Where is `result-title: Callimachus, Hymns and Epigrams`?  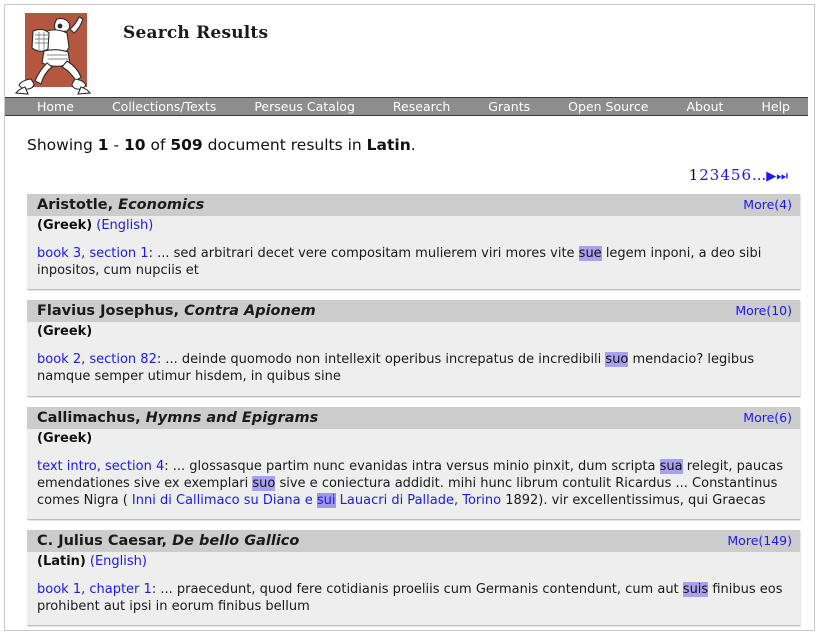 result-title: Callimachus, Hymns and Epigrams is located at coordinates (177, 418).